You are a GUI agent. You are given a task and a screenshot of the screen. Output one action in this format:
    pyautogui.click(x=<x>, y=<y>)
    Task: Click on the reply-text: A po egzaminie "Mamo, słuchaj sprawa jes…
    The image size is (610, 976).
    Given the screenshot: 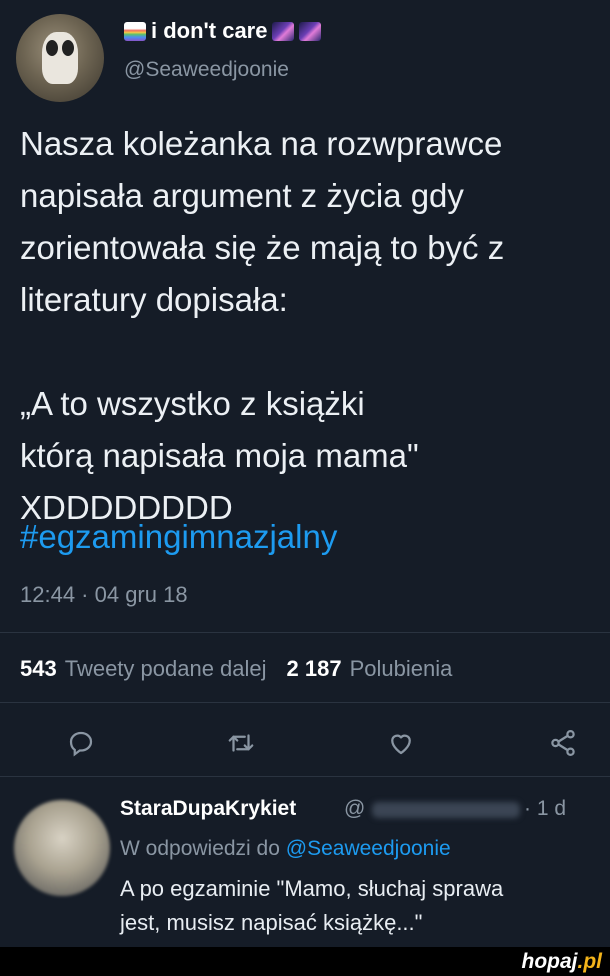 What is the action you would take?
    pyautogui.click(x=312, y=905)
    